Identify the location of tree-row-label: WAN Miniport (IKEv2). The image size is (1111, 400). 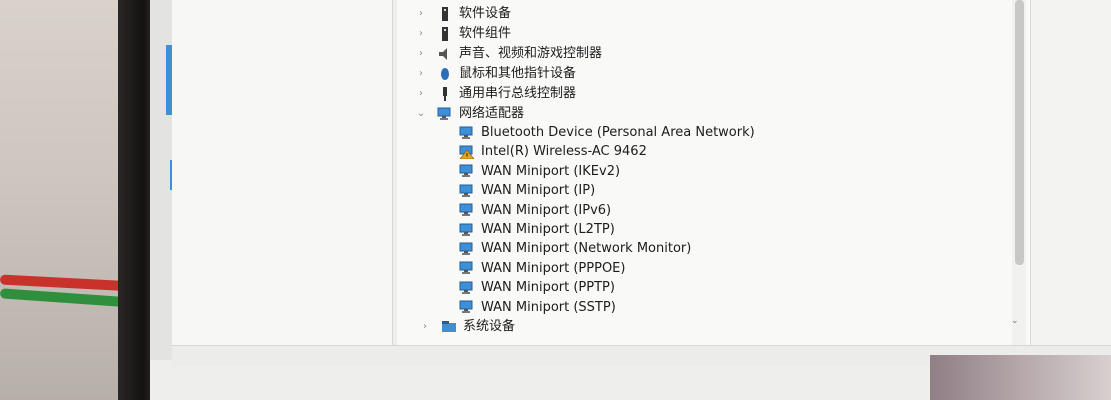
(551, 171).